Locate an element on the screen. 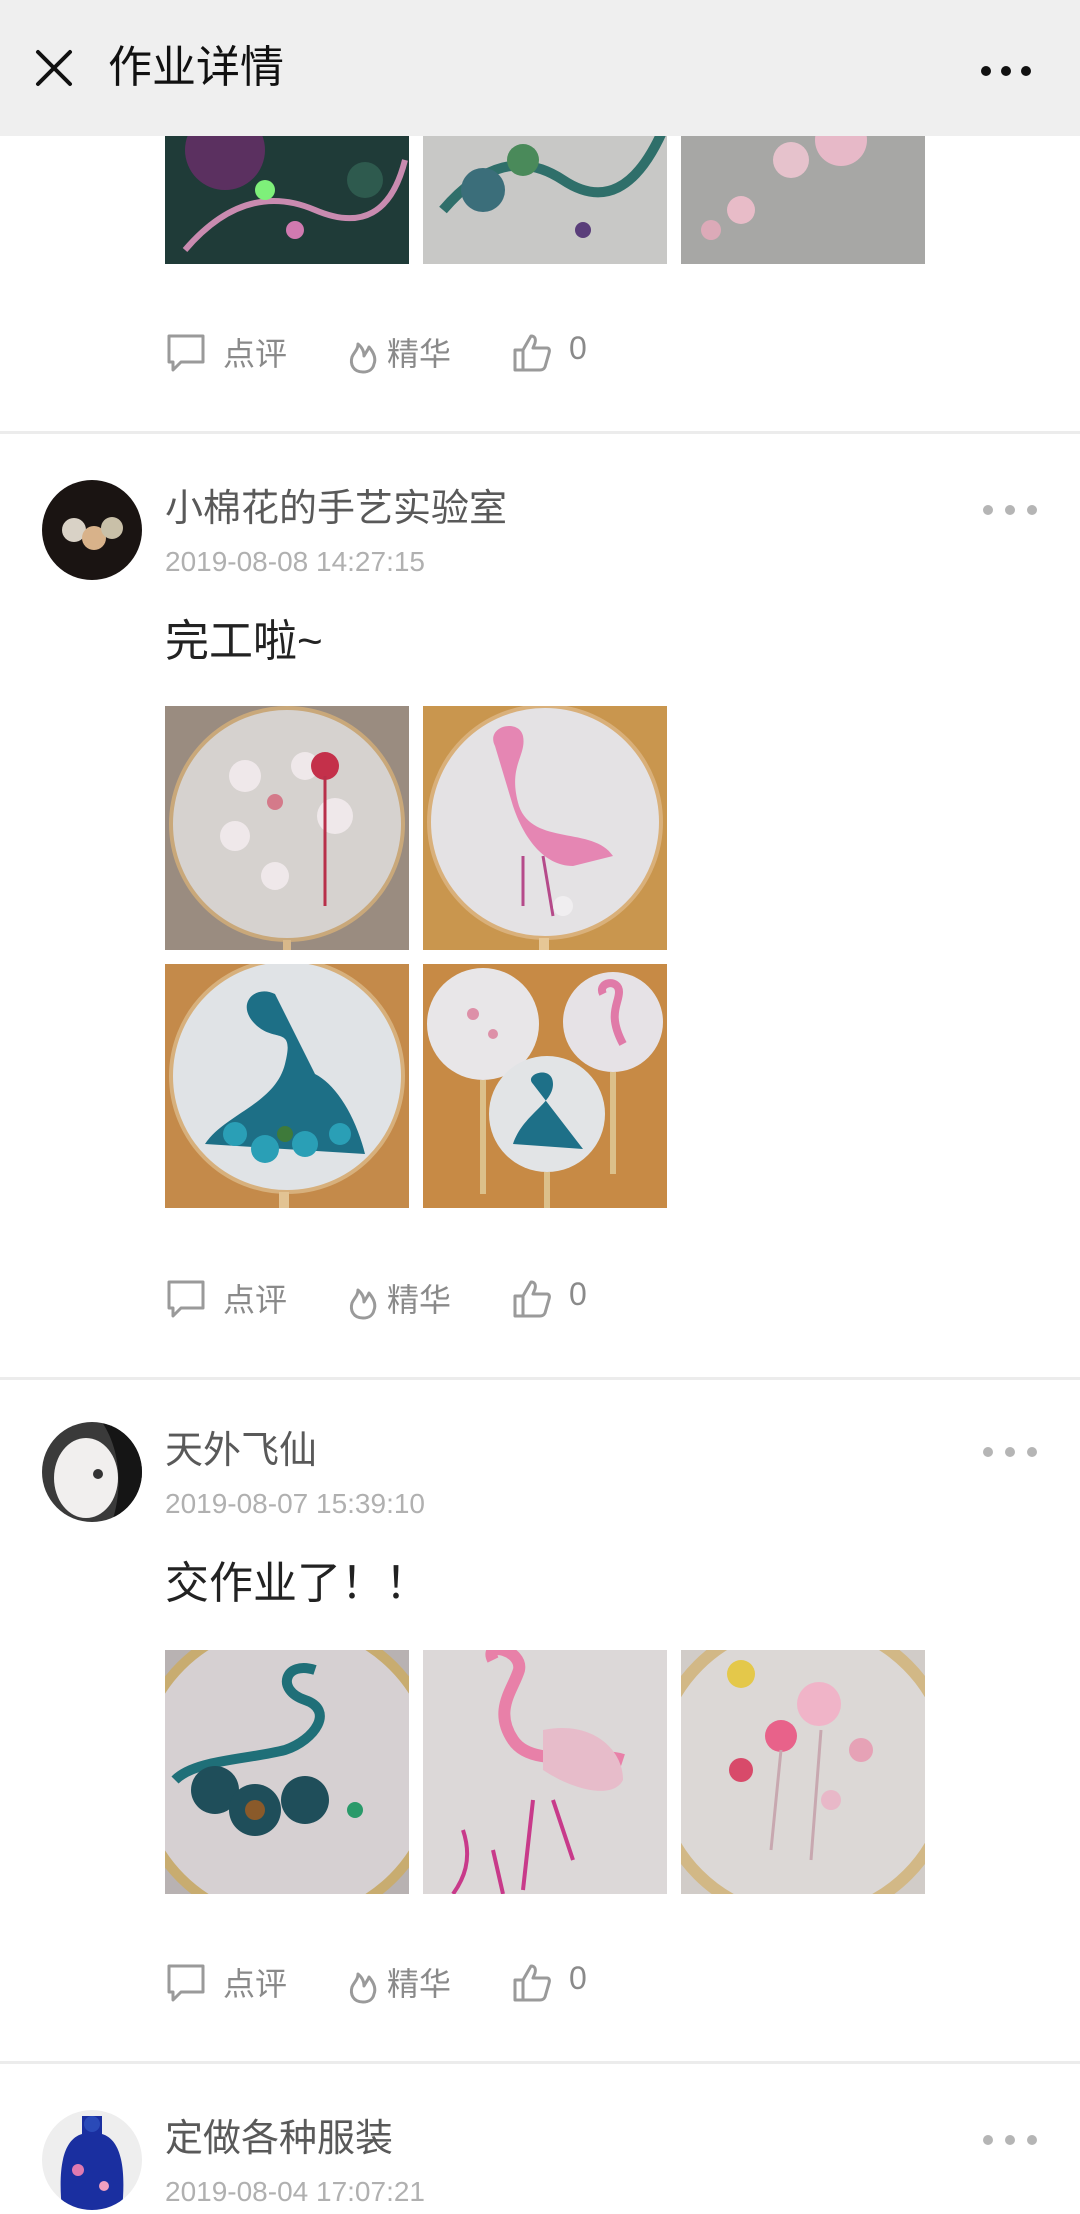 This screenshot has height=2214, width=1080. post-text: 完工啦~ is located at coordinates (244, 641).